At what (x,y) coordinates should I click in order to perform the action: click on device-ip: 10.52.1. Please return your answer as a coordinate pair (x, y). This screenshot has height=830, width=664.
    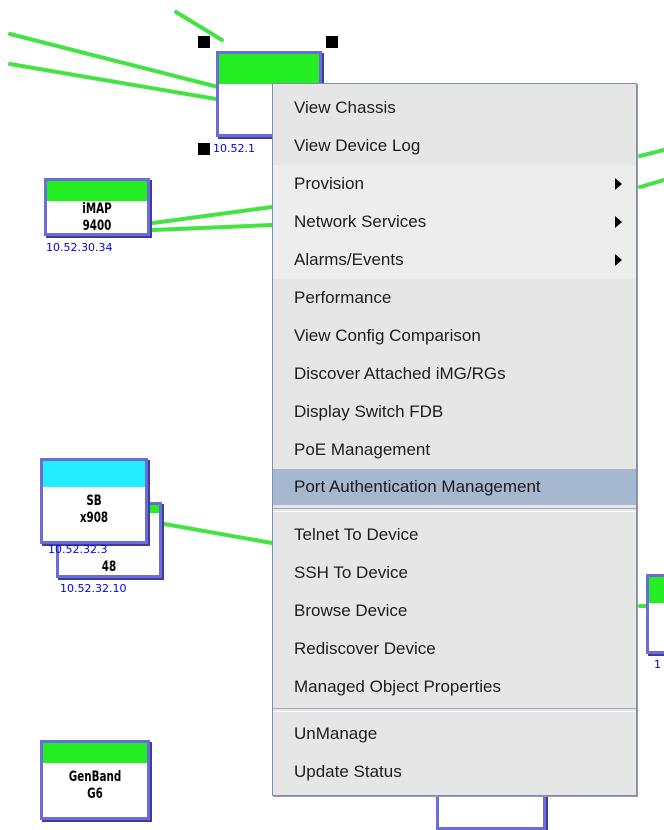
    Looking at the image, I should click on (234, 148).